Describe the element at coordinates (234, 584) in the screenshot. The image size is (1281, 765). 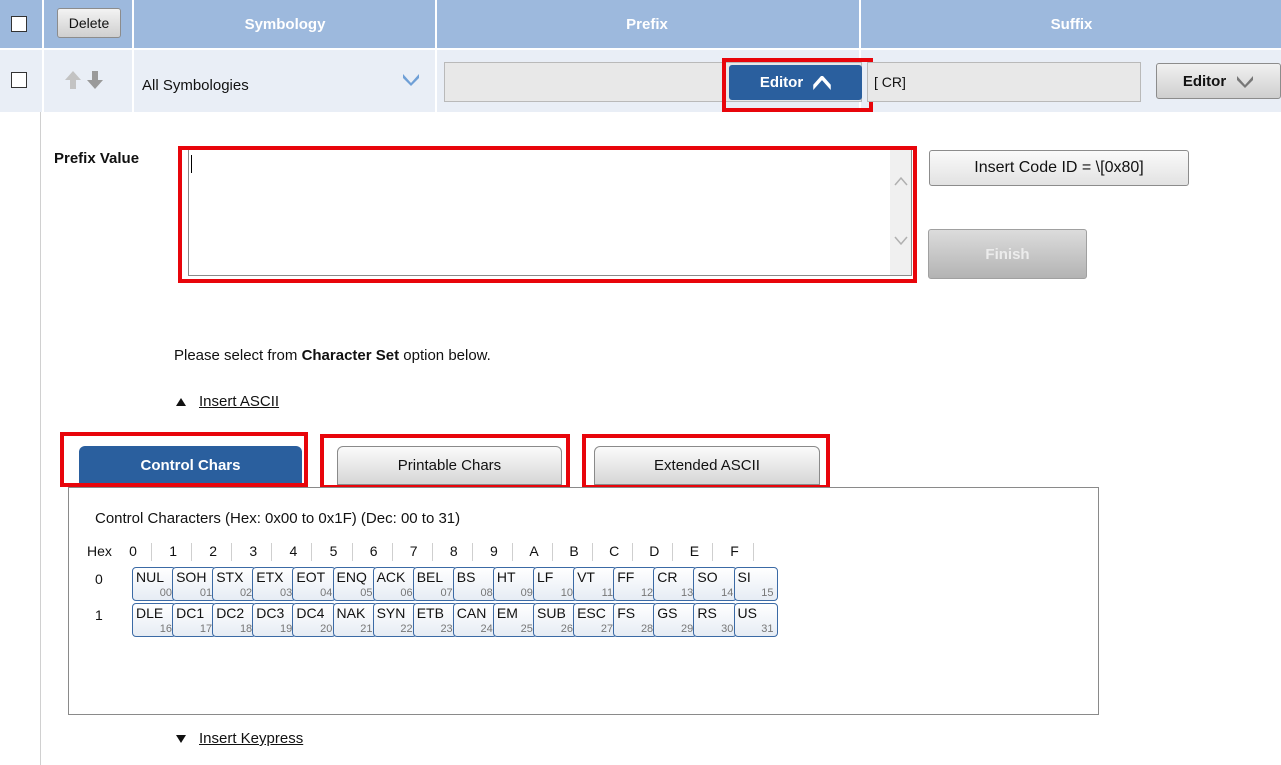
I see `char-key-stx: STX 02` at that location.